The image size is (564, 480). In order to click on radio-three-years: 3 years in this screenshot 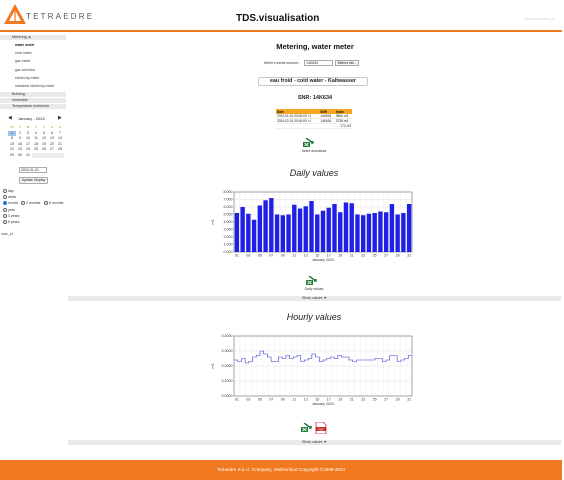, I will do `click(11, 216)`.